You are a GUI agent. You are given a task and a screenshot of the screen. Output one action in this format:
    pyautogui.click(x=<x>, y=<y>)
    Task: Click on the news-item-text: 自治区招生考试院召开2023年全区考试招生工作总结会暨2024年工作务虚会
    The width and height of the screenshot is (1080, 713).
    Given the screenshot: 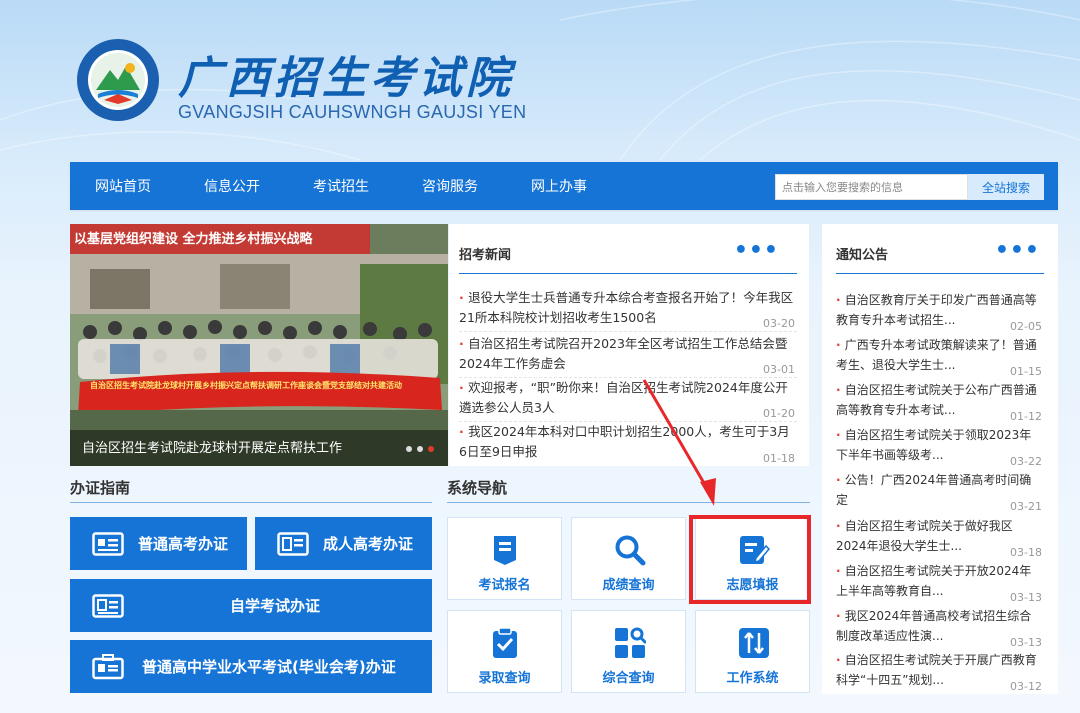 What is the action you would take?
    pyautogui.click(x=628, y=354)
    